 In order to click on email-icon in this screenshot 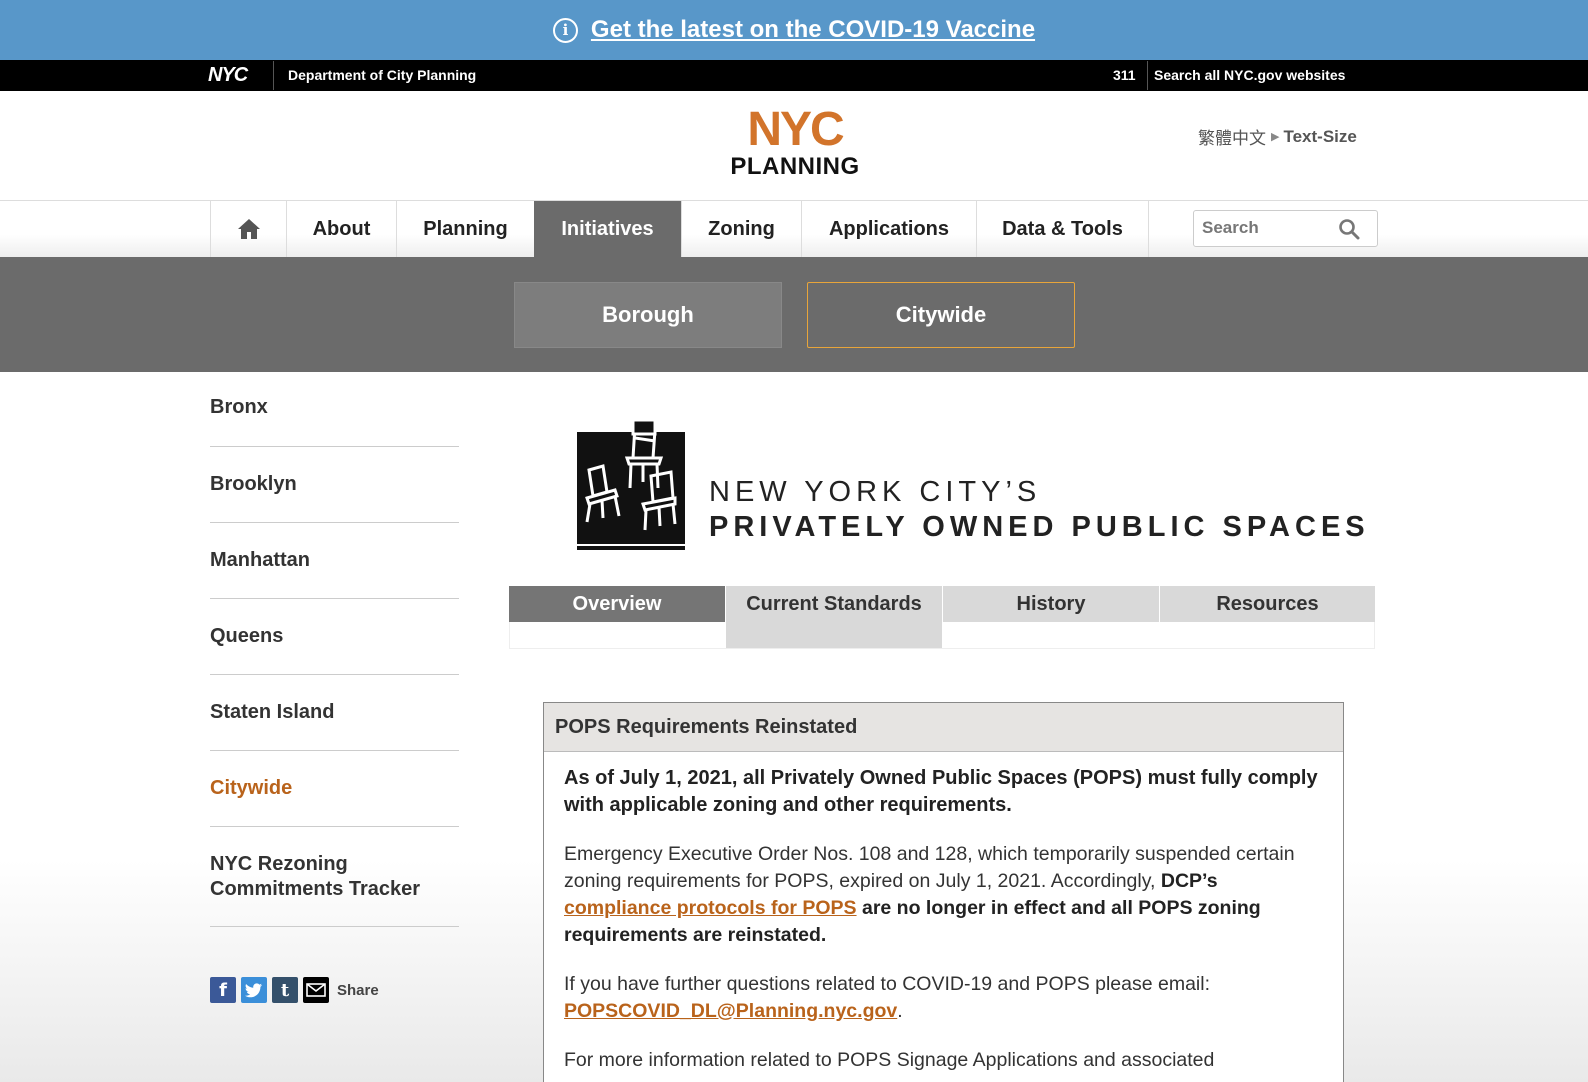, I will do `click(316, 990)`.